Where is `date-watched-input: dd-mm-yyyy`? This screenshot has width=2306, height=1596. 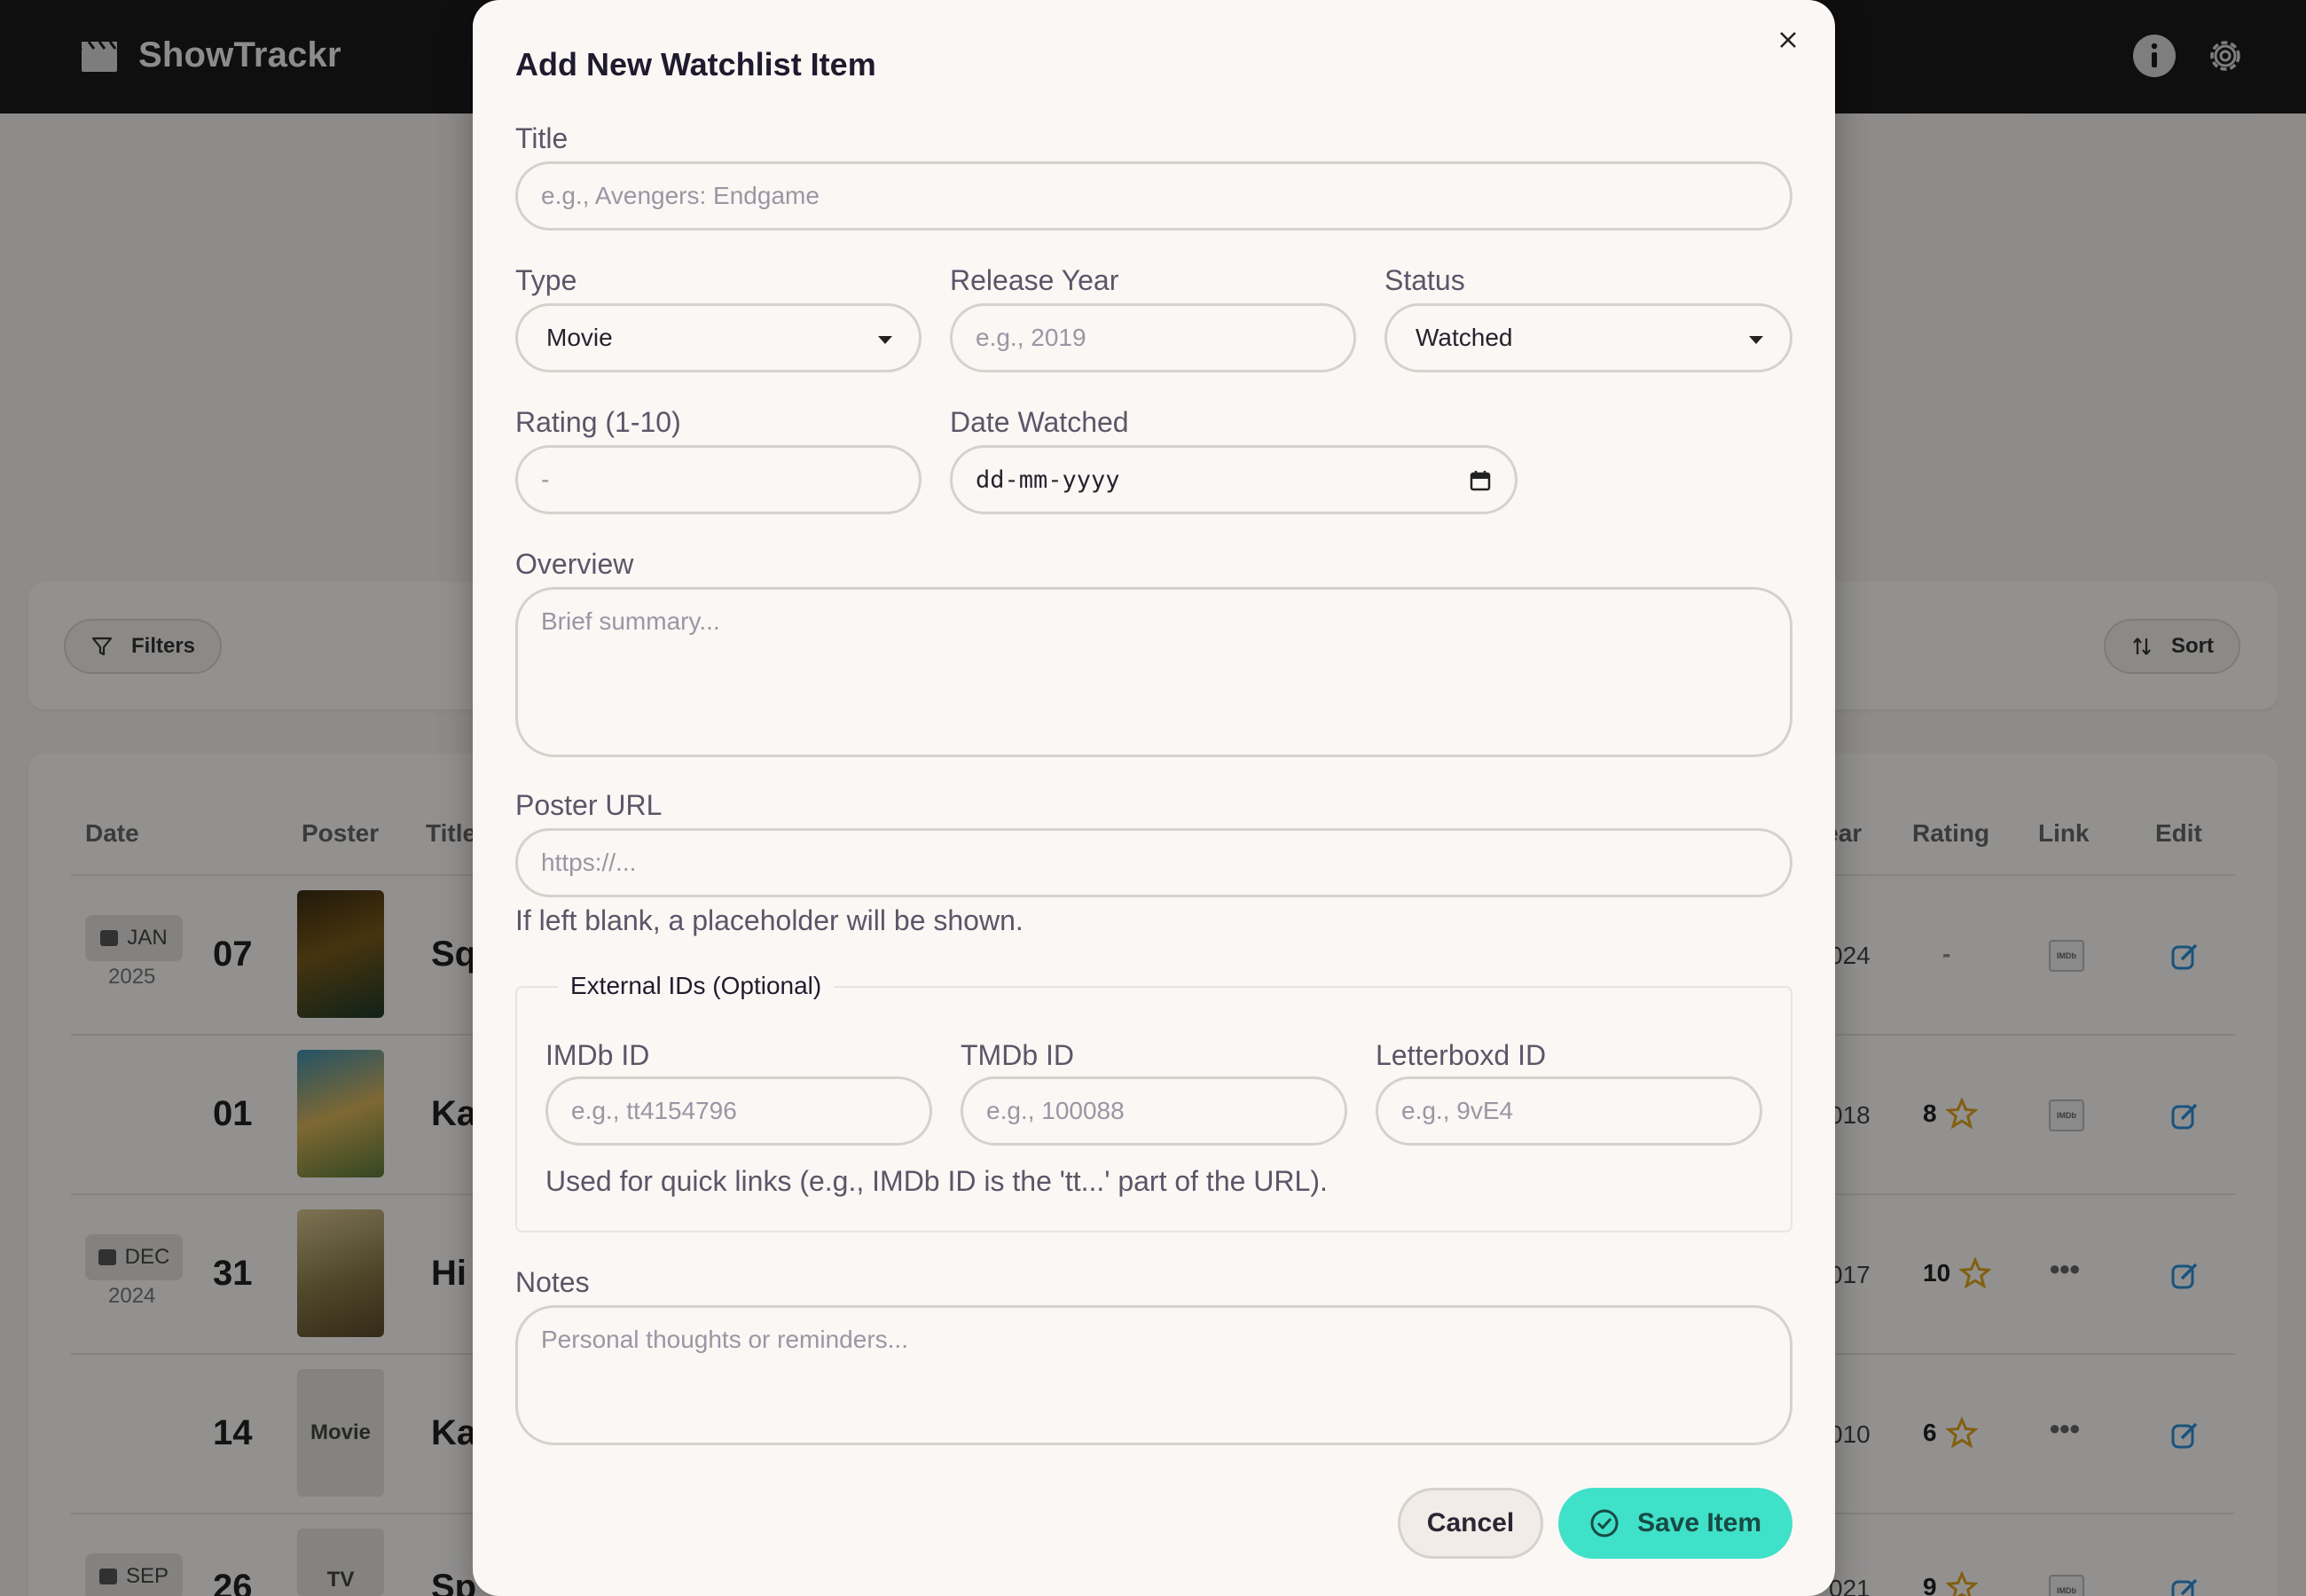
date-watched-input: dd-mm-yyyy is located at coordinates (1234, 479).